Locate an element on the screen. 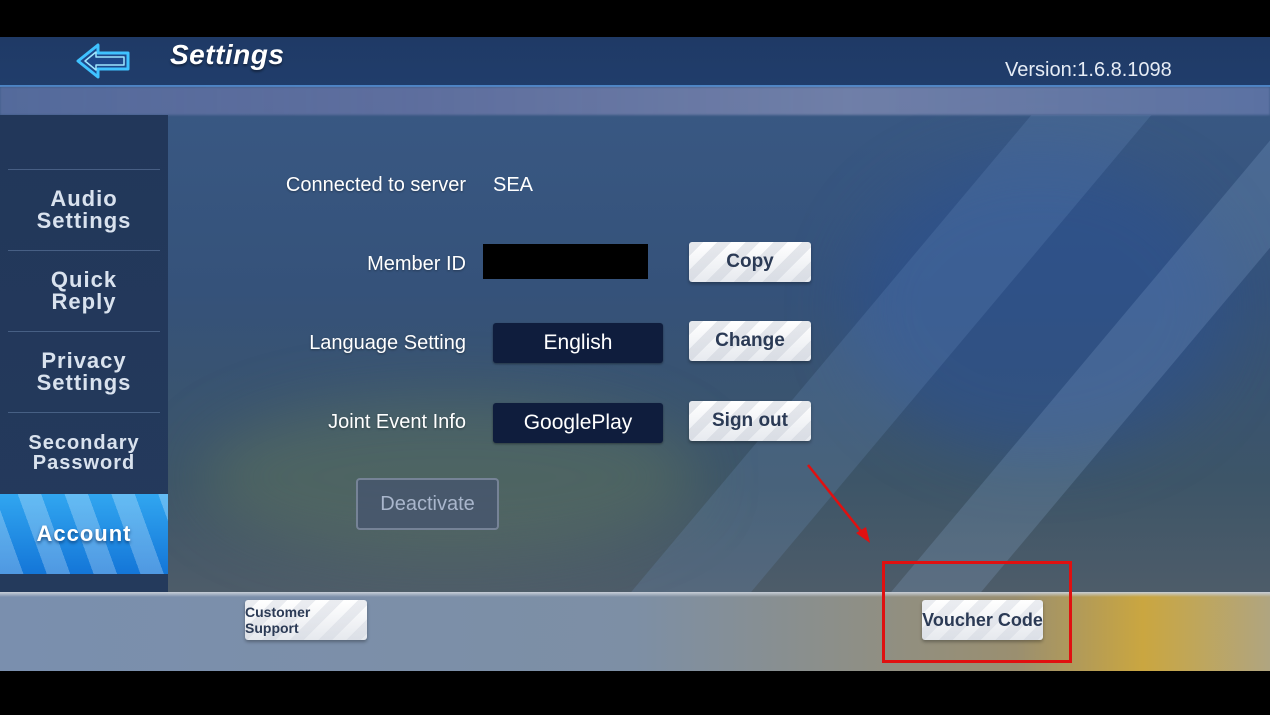 The width and height of the screenshot is (1270, 715). joint-event-label: Joint Event Info is located at coordinates (397, 422).